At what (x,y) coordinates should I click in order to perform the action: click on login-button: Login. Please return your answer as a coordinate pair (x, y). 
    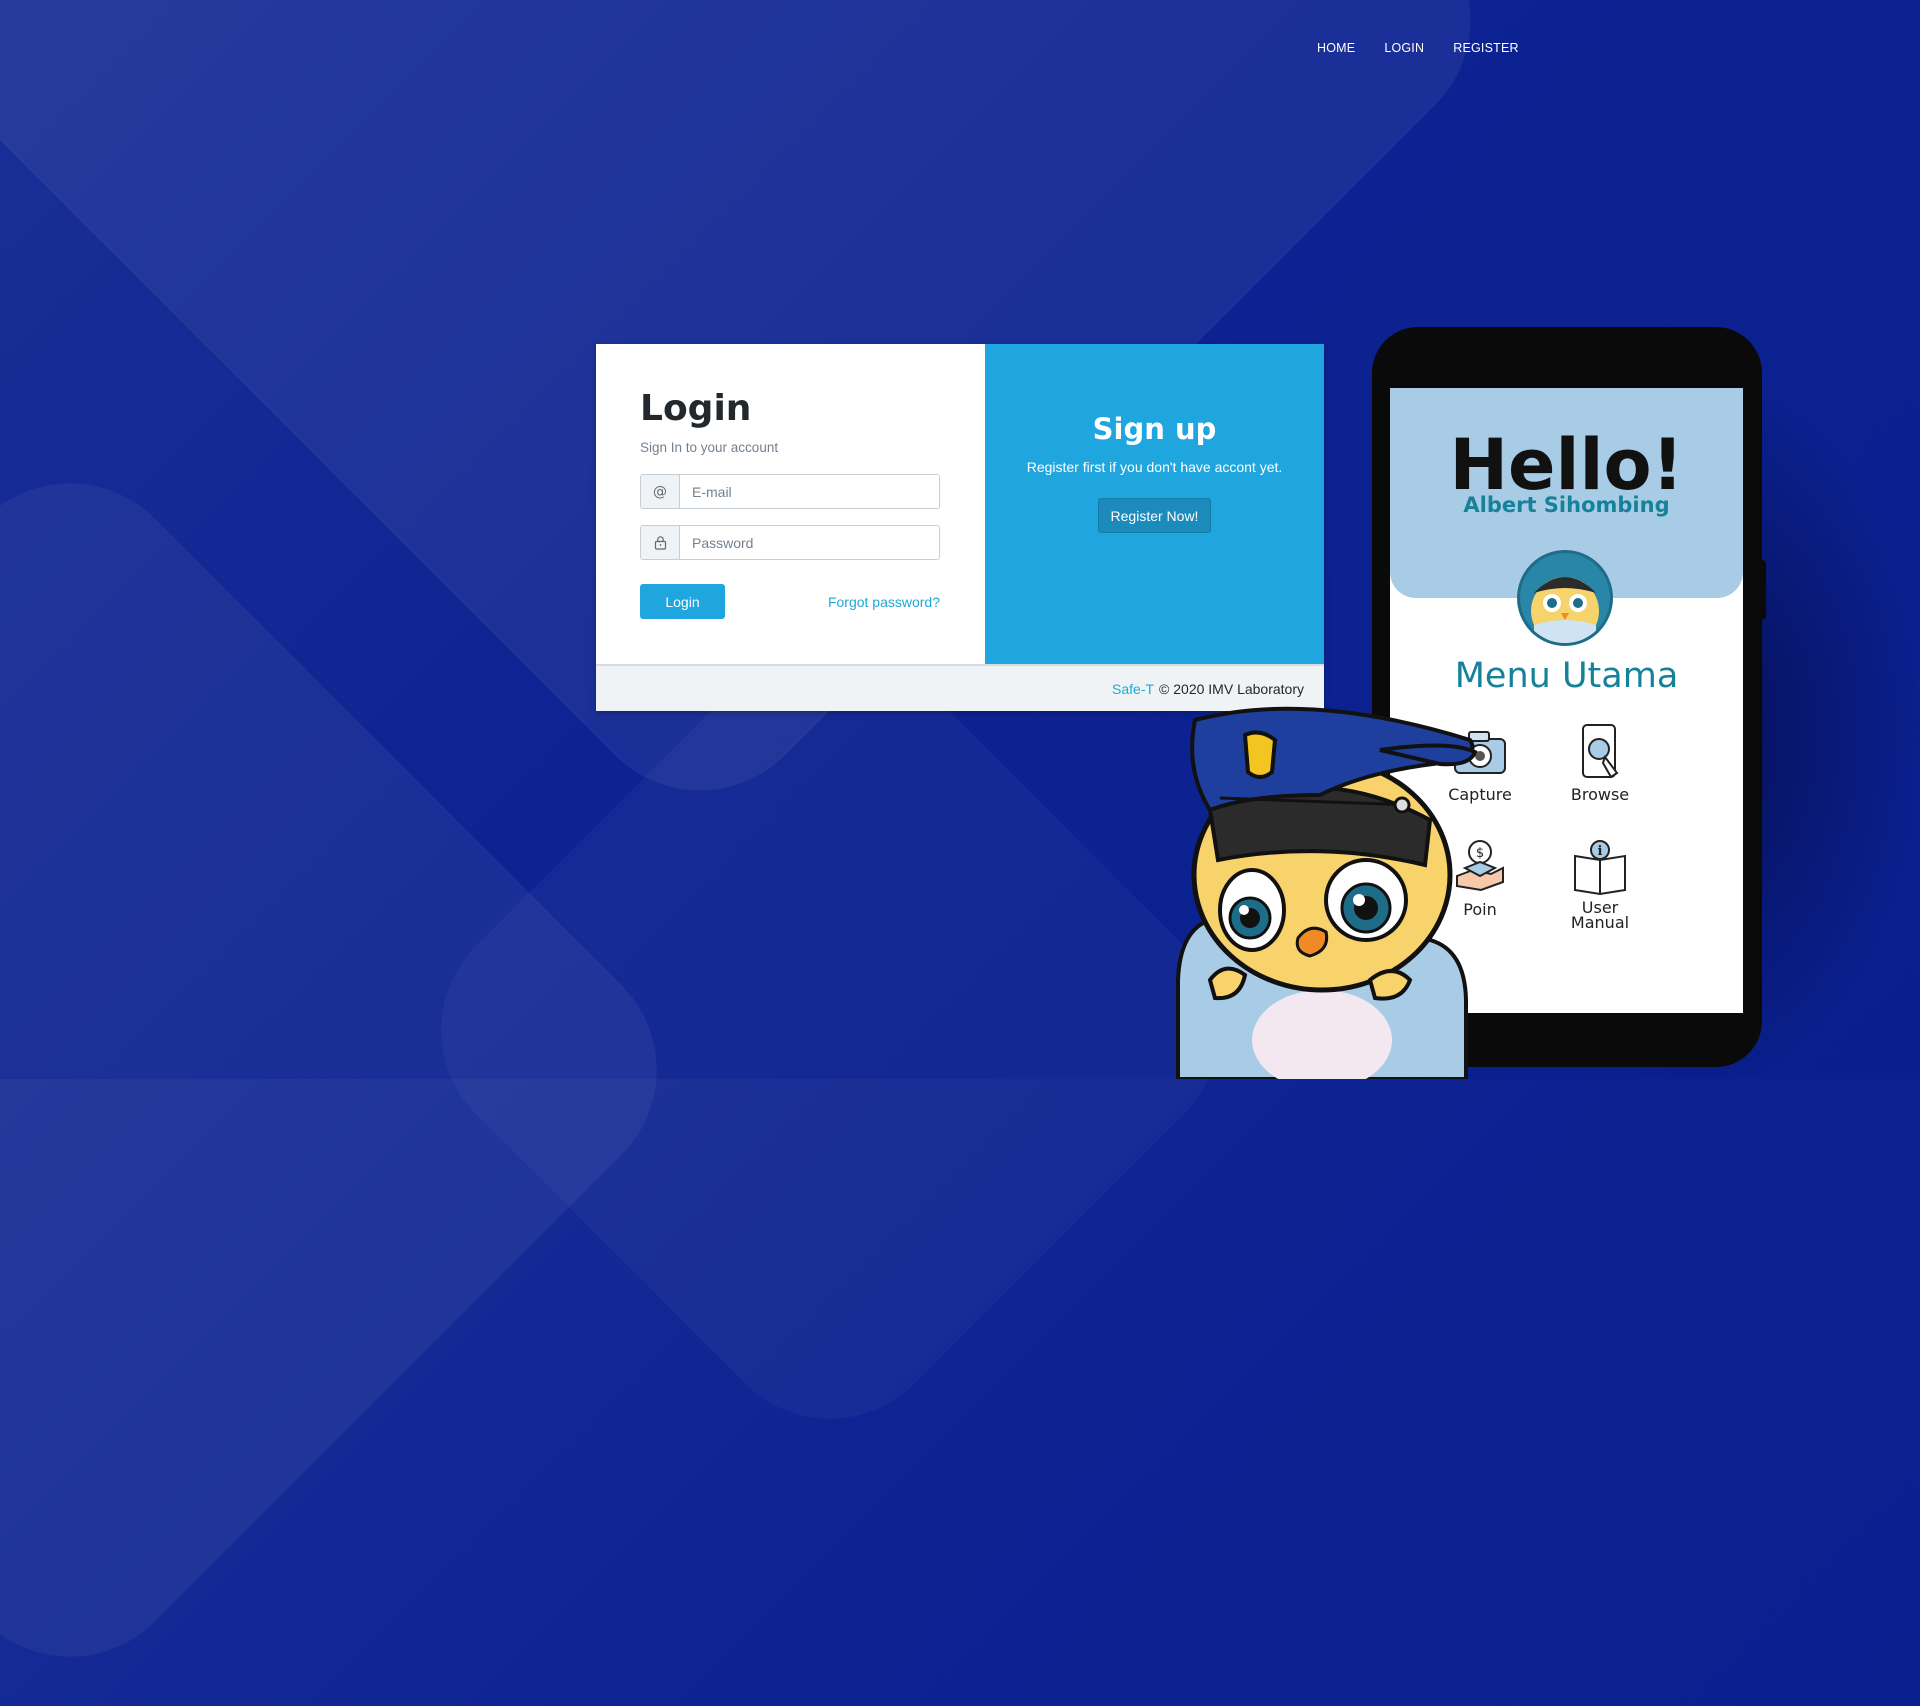
    Looking at the image, I should click on (682, 601).